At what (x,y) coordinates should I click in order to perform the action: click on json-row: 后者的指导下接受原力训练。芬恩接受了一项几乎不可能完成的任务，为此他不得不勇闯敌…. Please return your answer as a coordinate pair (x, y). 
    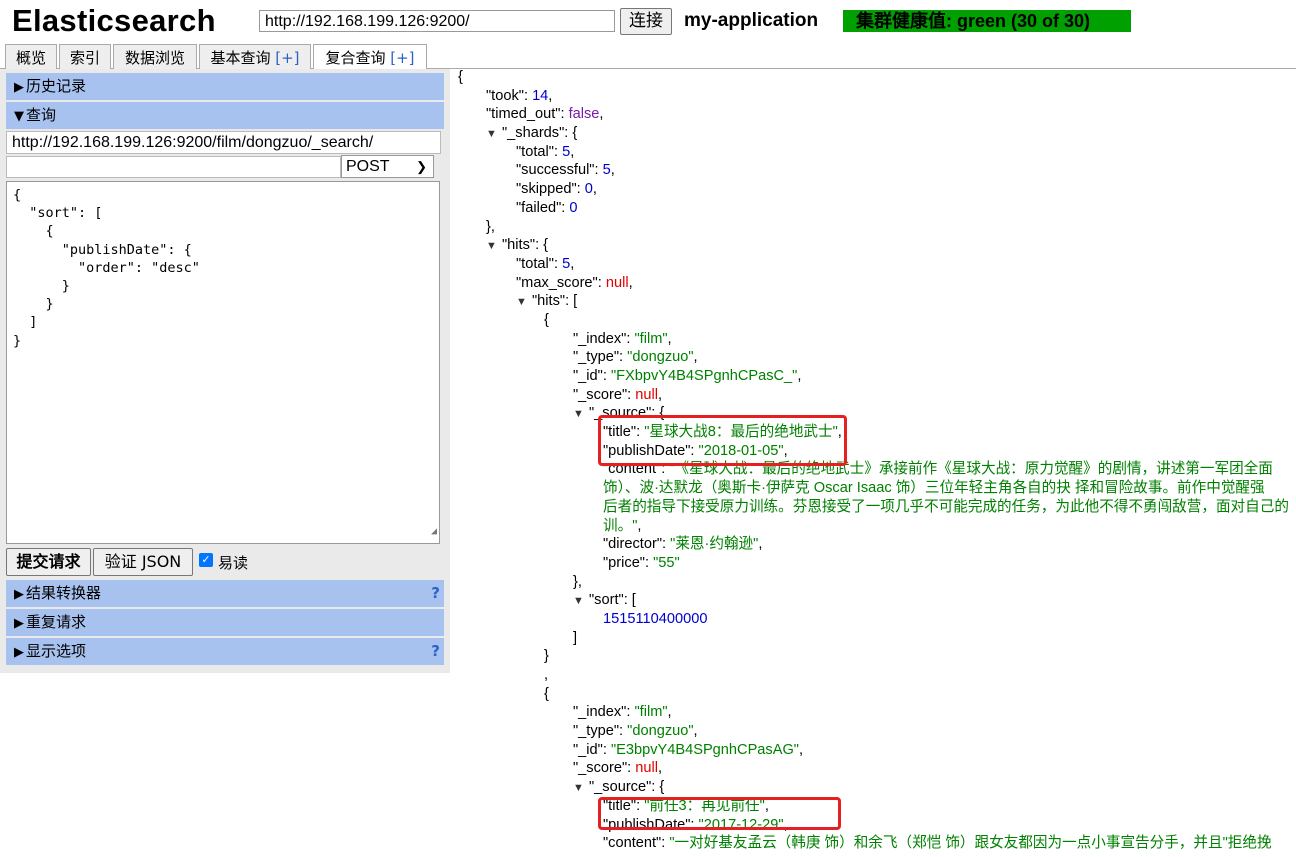
    Looking at the image, I should click on (946, 506).